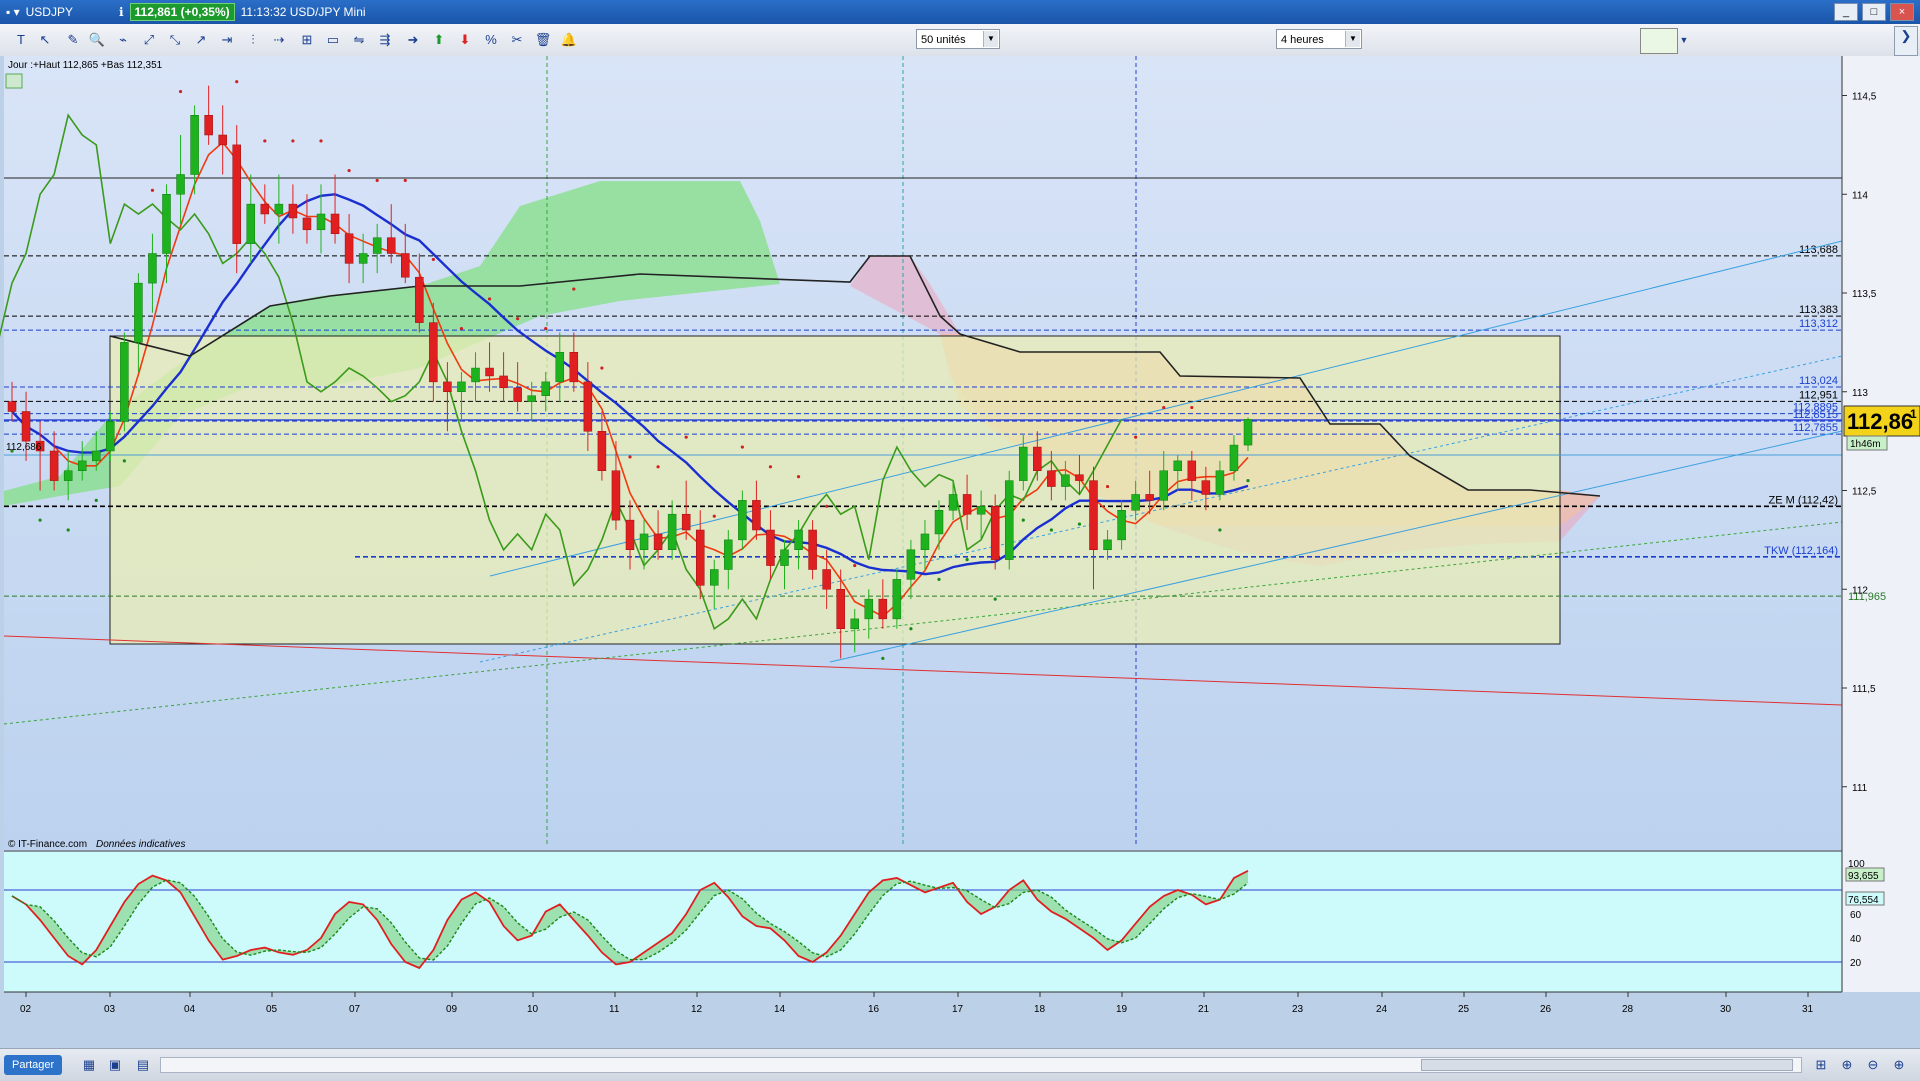  What do you see at coordinates (543, 40) in the screenshot?
I see `trash-icon: 🗑` at bounding box center [543, 40].